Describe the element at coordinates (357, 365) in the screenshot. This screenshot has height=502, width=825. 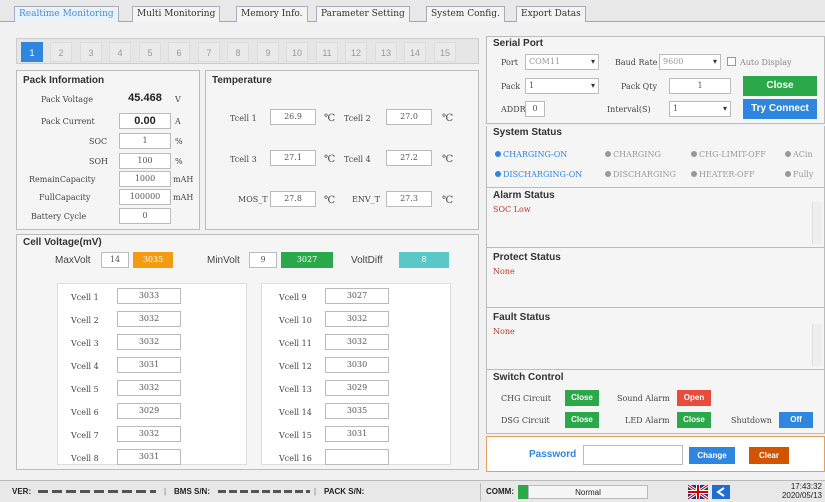
I see `vcell-value: 3030` at that location.